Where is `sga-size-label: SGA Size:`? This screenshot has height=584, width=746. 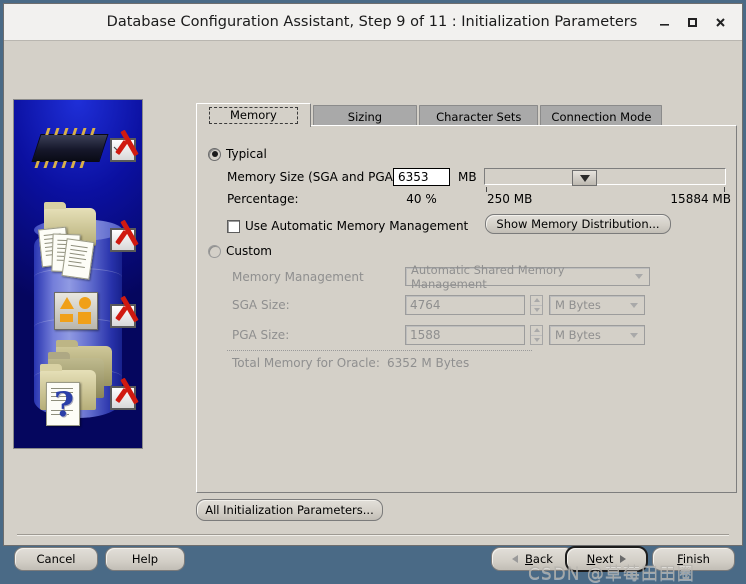
sga-size-label: SGA Size: is located at coordinates (261, 305).